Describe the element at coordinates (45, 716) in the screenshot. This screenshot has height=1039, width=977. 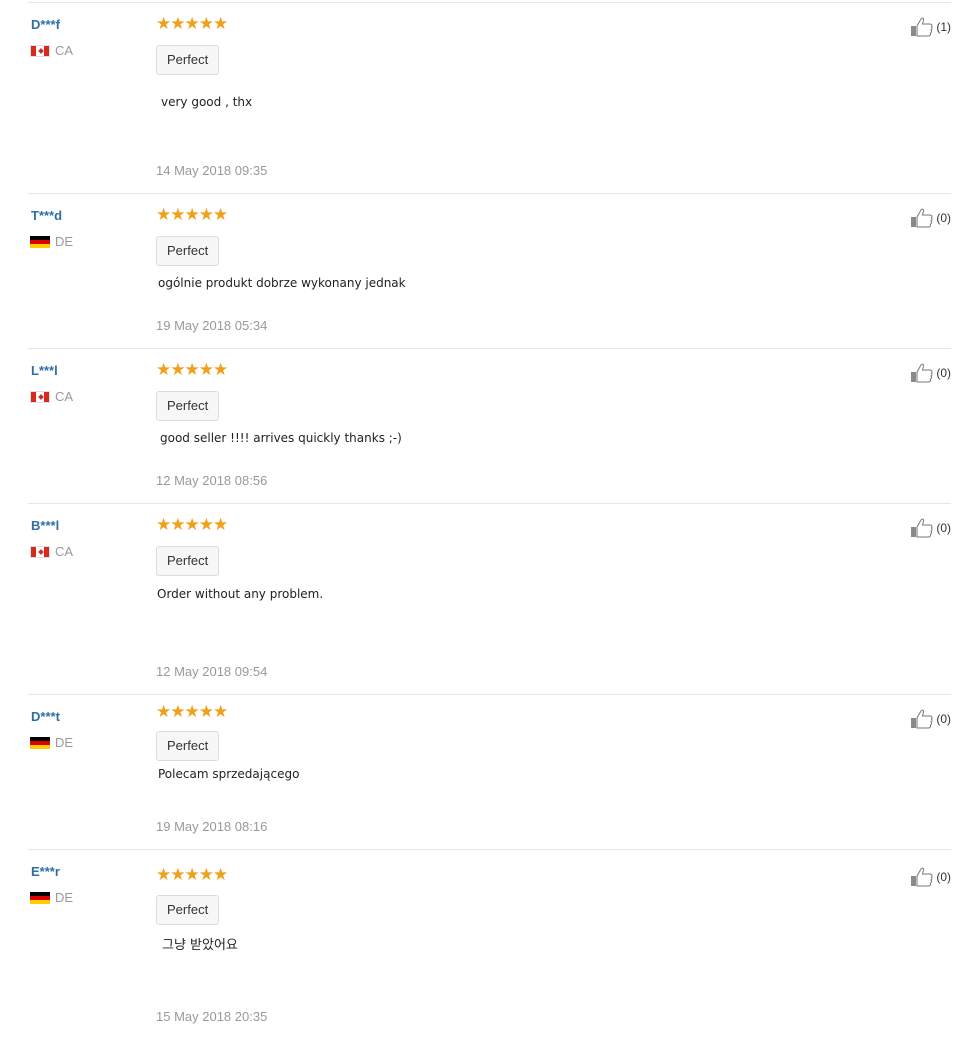
I see `reviewer-name: D***t` at that location.